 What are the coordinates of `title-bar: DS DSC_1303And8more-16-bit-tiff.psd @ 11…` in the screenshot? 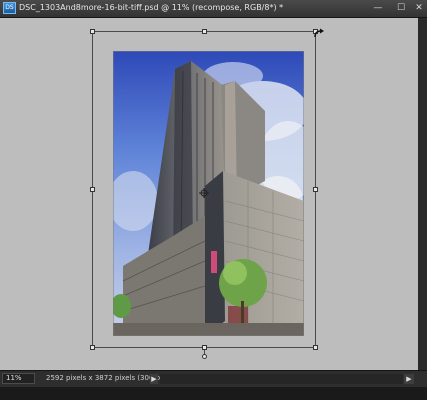 It's located at (213, 9).